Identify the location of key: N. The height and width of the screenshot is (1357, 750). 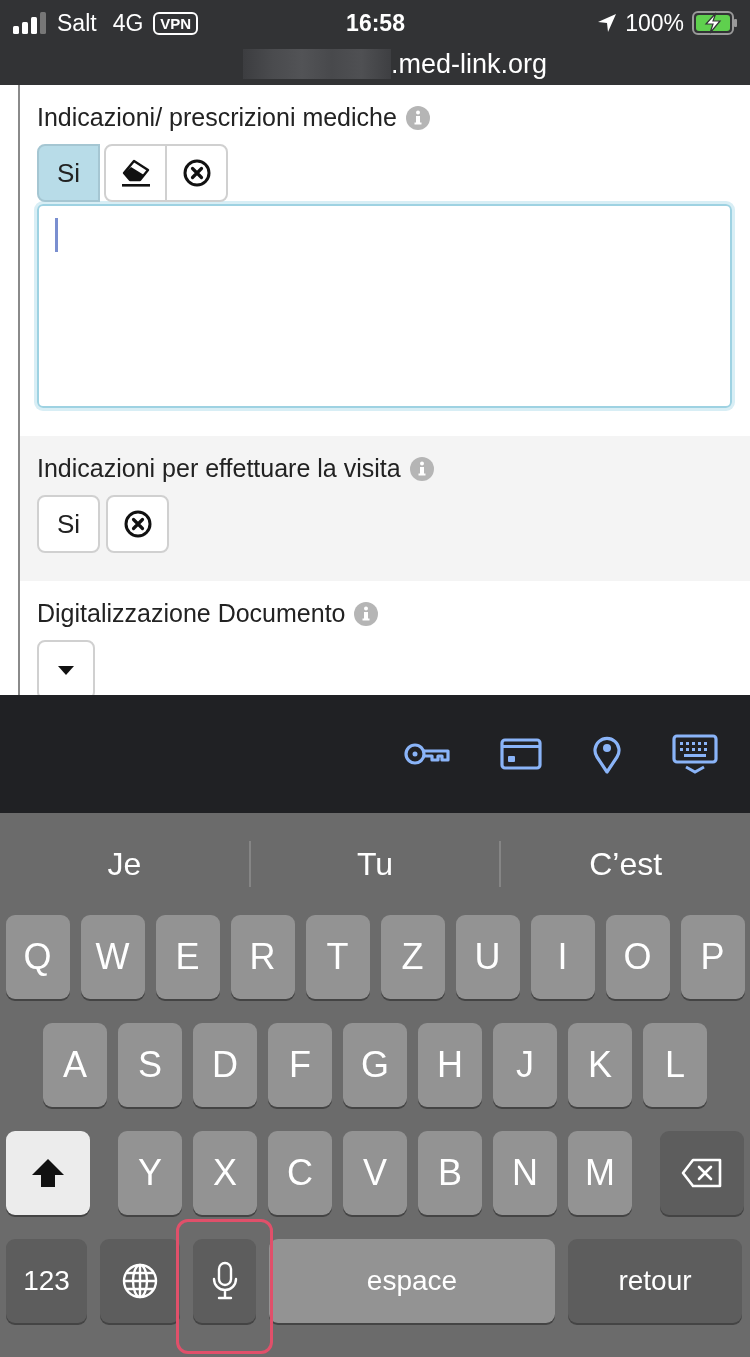
(525, 1173).